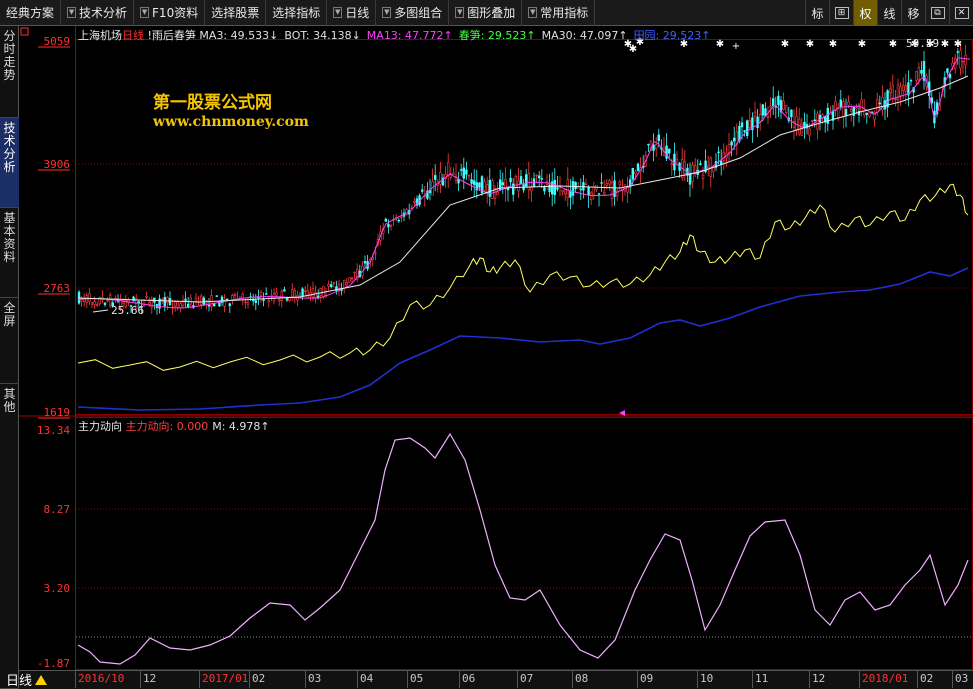 The image size is (973, 689). What do you see at coordinates (736, 46) in the screenshot?
I see `signal-star-icon: +` at bounding box center [736, 46].